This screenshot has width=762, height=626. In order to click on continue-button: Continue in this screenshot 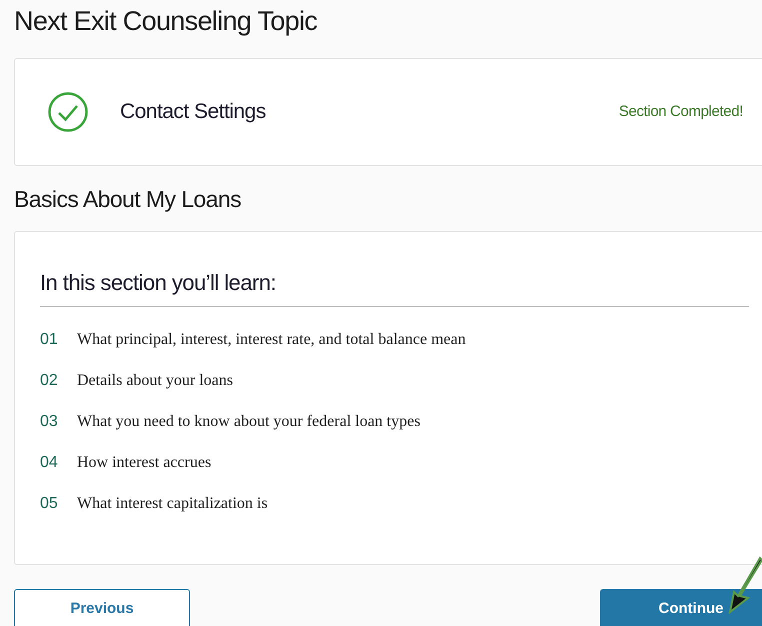, I will do `click(681, 607)`.